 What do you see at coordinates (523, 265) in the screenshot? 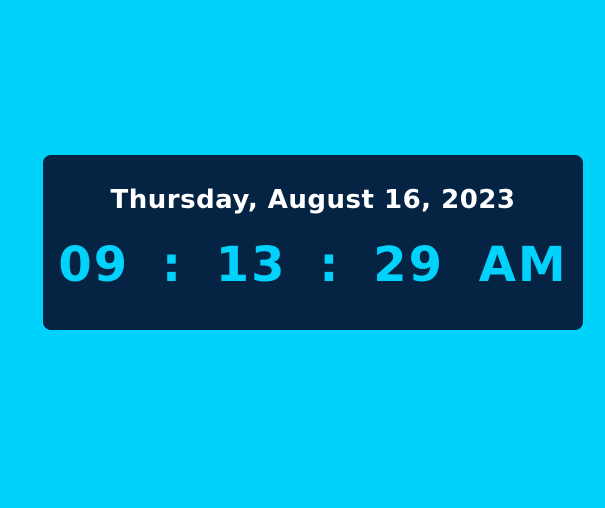
I see `clock-ampm: AM` at bounding box center [523, 265].